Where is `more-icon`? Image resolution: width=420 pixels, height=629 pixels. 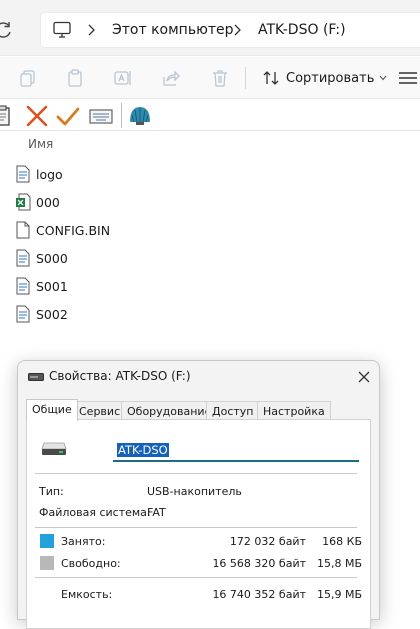 more-icon is located at coordinates (408, 78).